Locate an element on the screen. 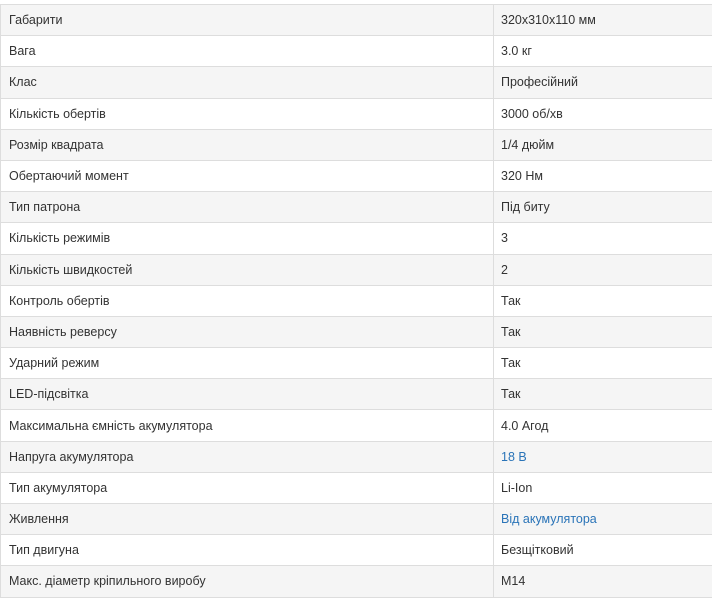  spec-row: Тип патрона Під биту is located at coordinates (356, 207).